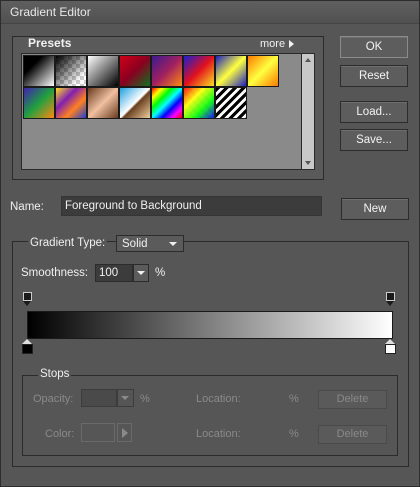  What do you see at coordinates (167, 71) in the screenshot?
I see `preset-violet-orange` at bounding box center [167, 71].